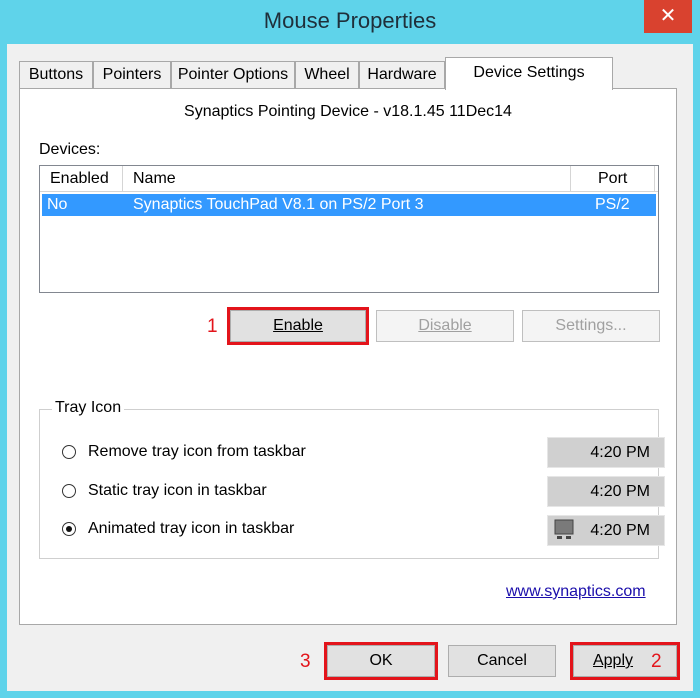  I want to click on tray-preview-remove: 4:20 PM, so click(606, 452).